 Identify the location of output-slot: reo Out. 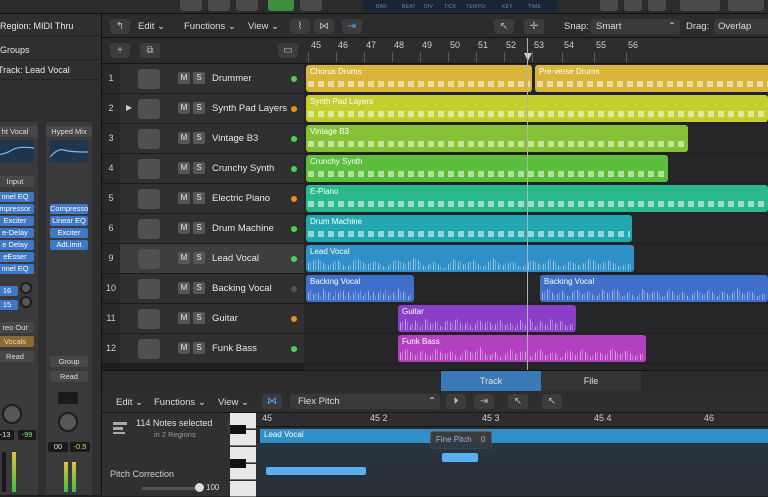
(17, 327).